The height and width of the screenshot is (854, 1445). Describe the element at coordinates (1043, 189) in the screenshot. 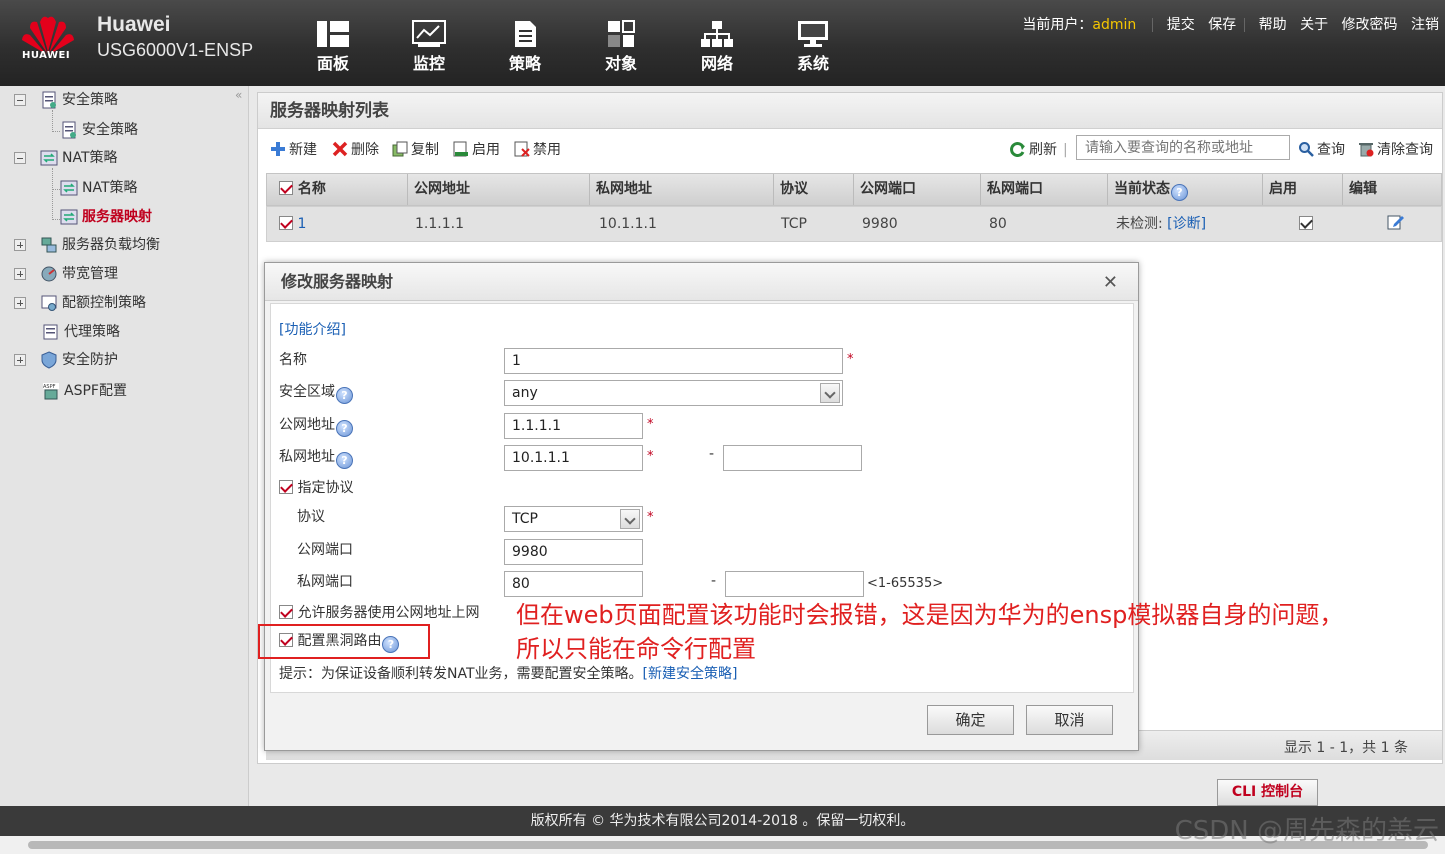

I see `column-private-port: 私网端口` at that location.